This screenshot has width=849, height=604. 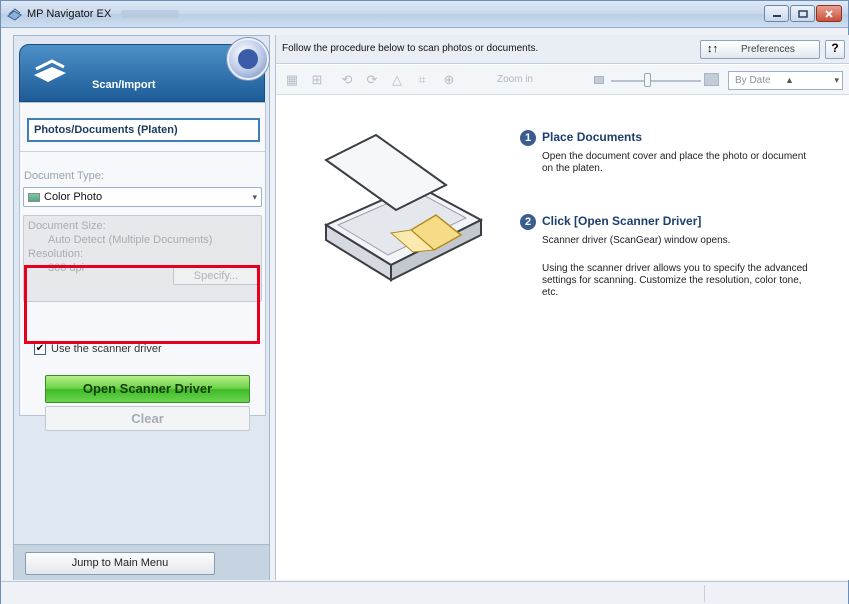 What do you see at coordinates (292, 80) in the screenshot?
I see `select-all-icon: ▦` at bounding box center [292, 80].